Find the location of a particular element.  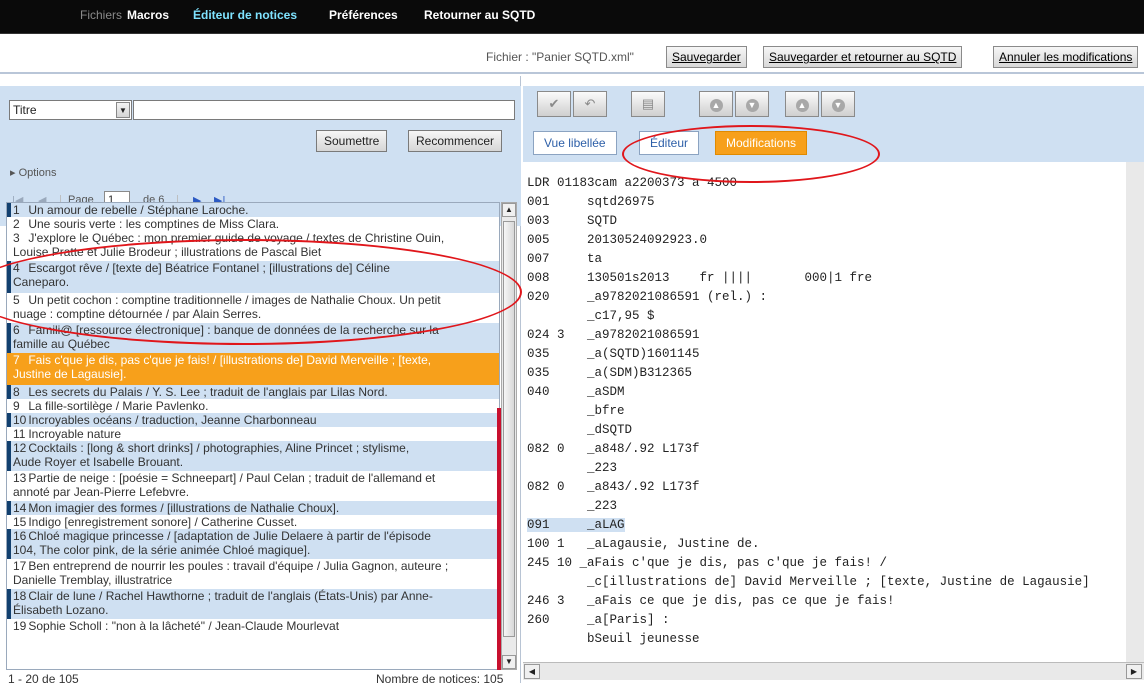

move-up-icon: ▲ is located at coordinates (716, 104).